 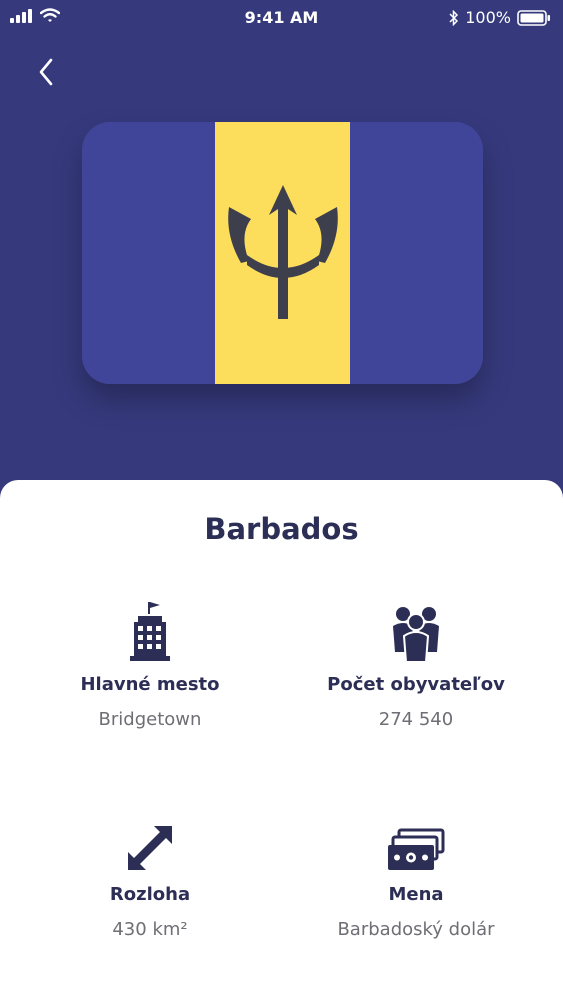 I want to click on population-label: Počet obyvateľov, so click(x=416, y=684).